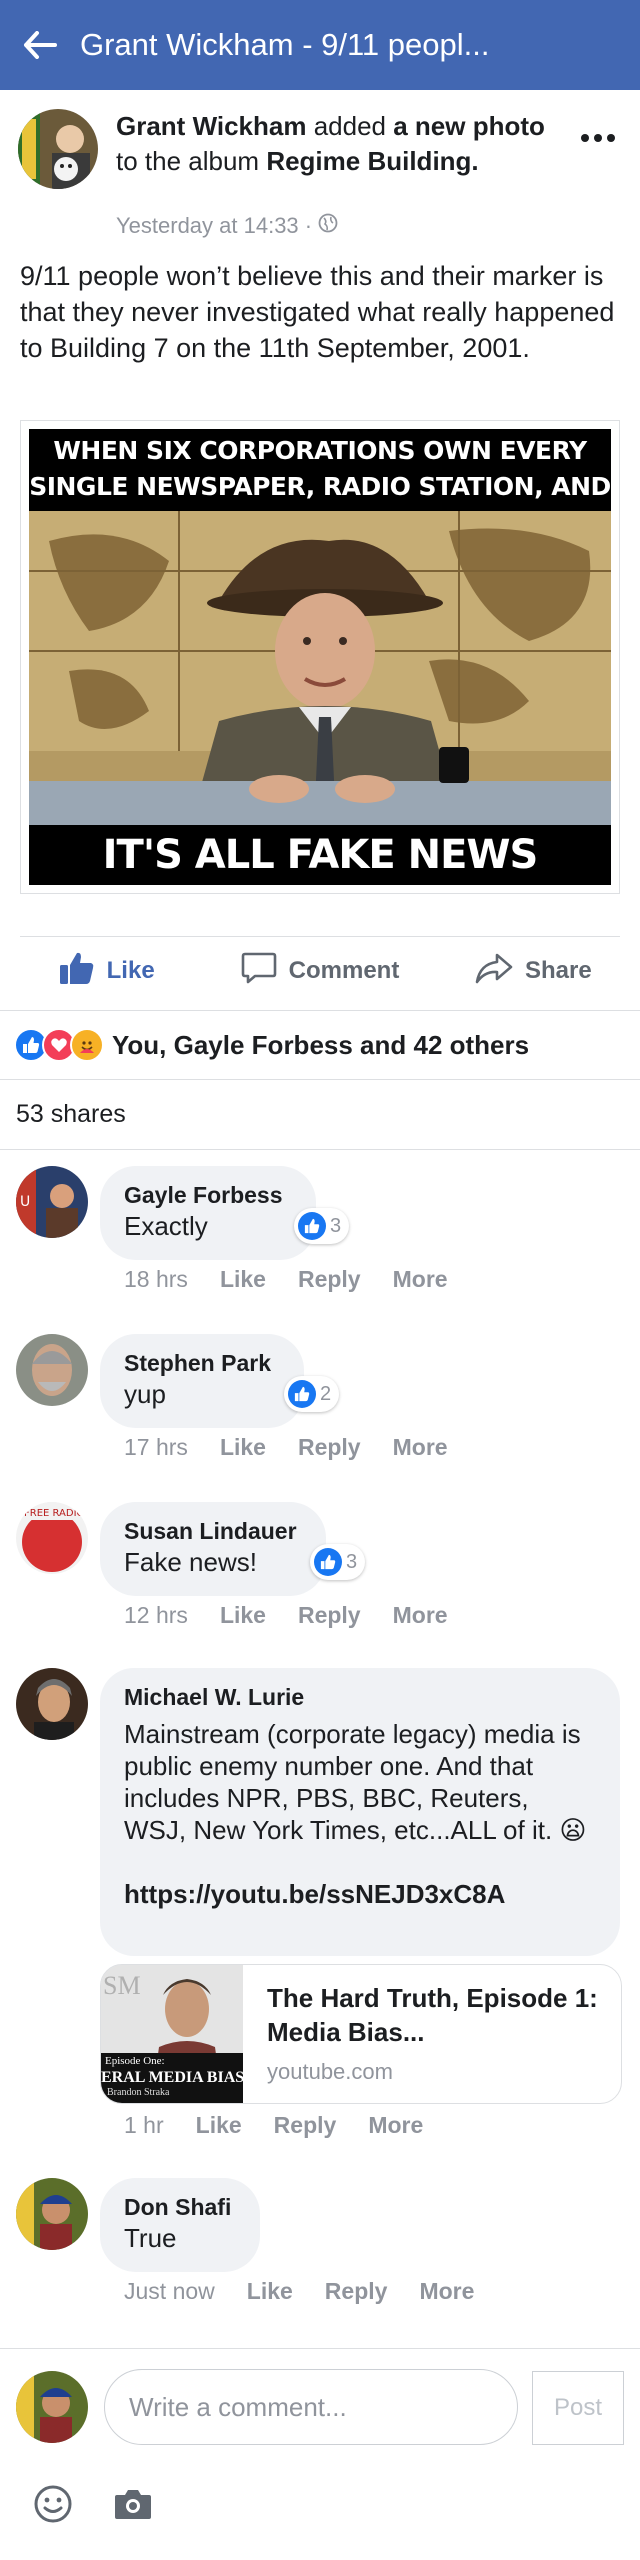 The height and width of the screenshot is (2560, 640). I want to click on commenter-avatar: FREE RADIO, so click(52, 1538).